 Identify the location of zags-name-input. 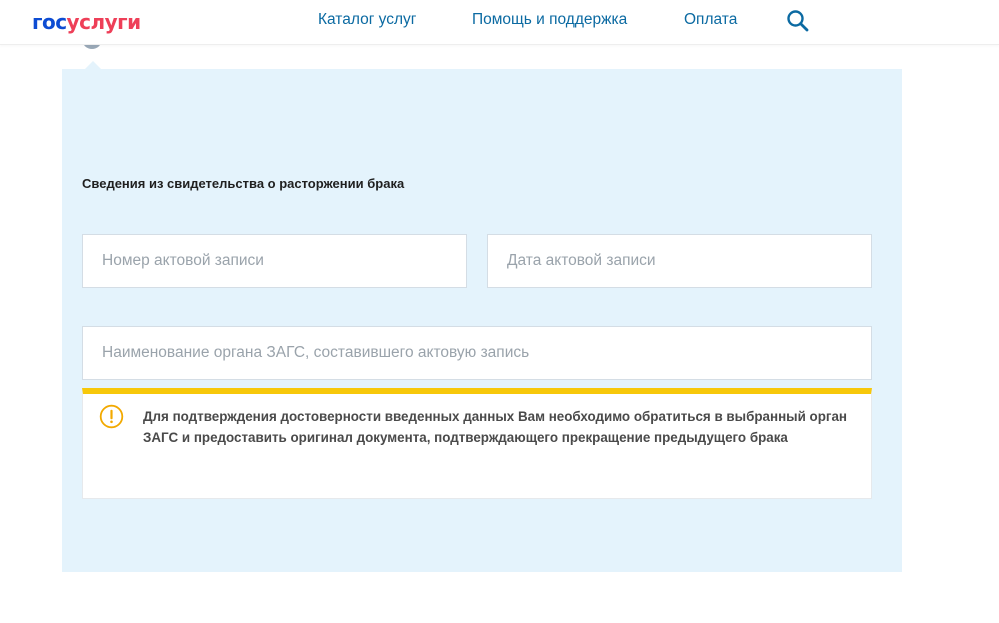
(477, 353).